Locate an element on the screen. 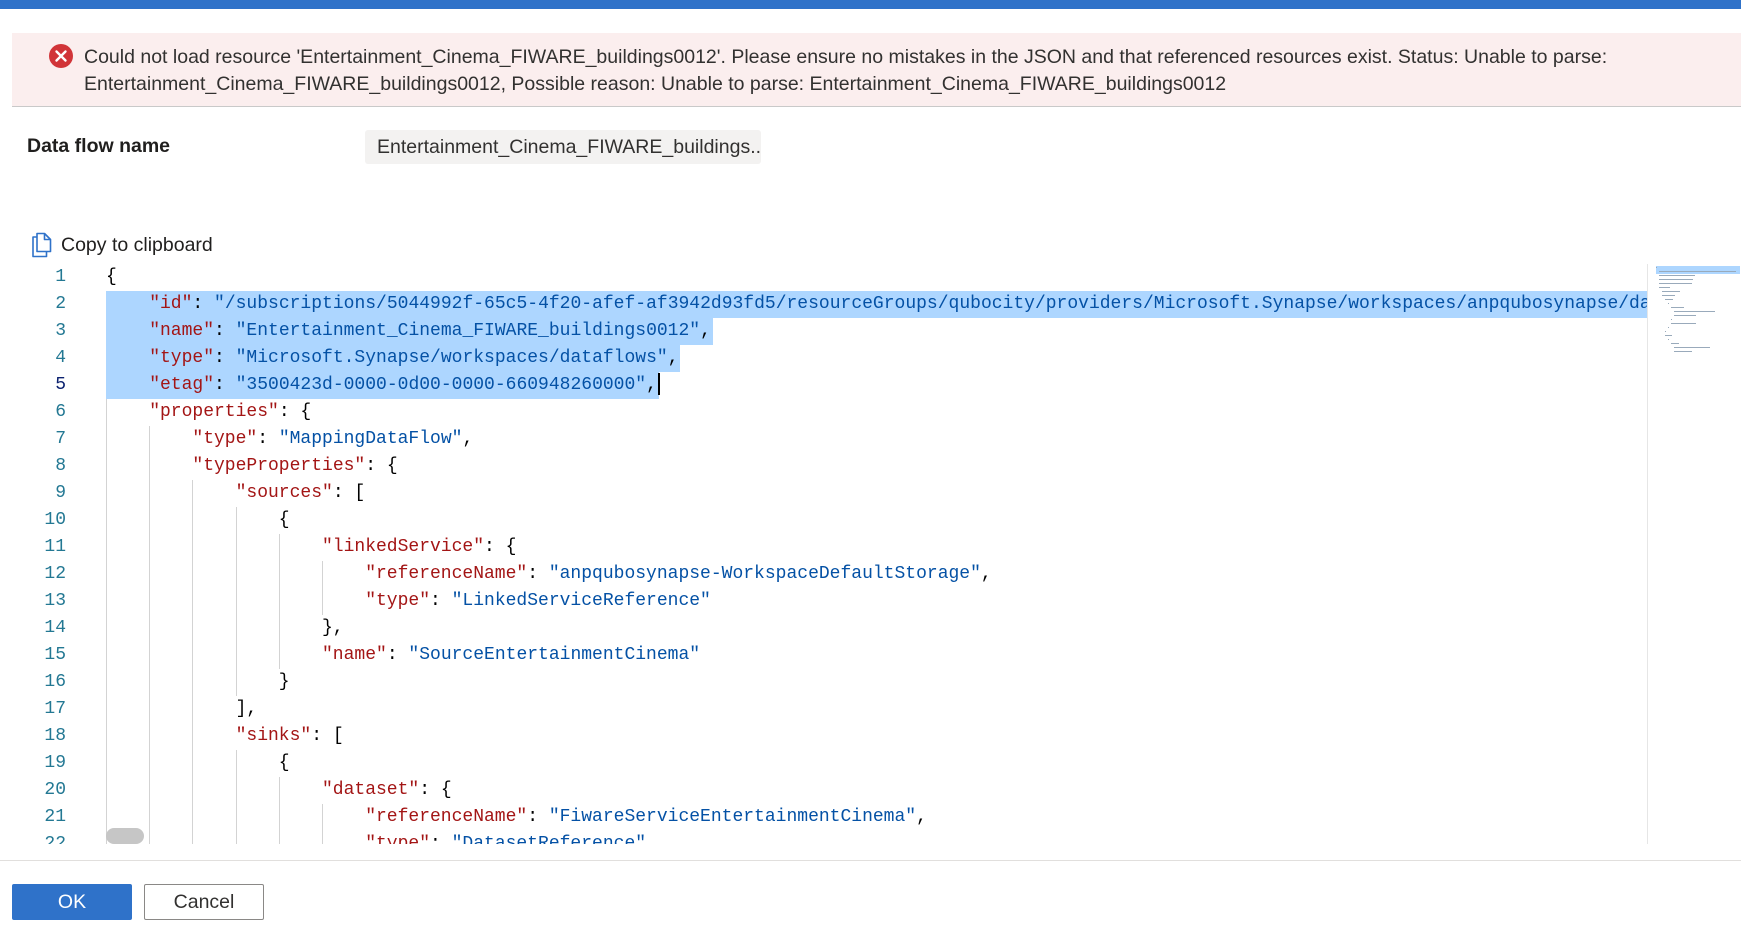 The image size is (1741, 925). code-text: } is located at coordinates (284, 682).